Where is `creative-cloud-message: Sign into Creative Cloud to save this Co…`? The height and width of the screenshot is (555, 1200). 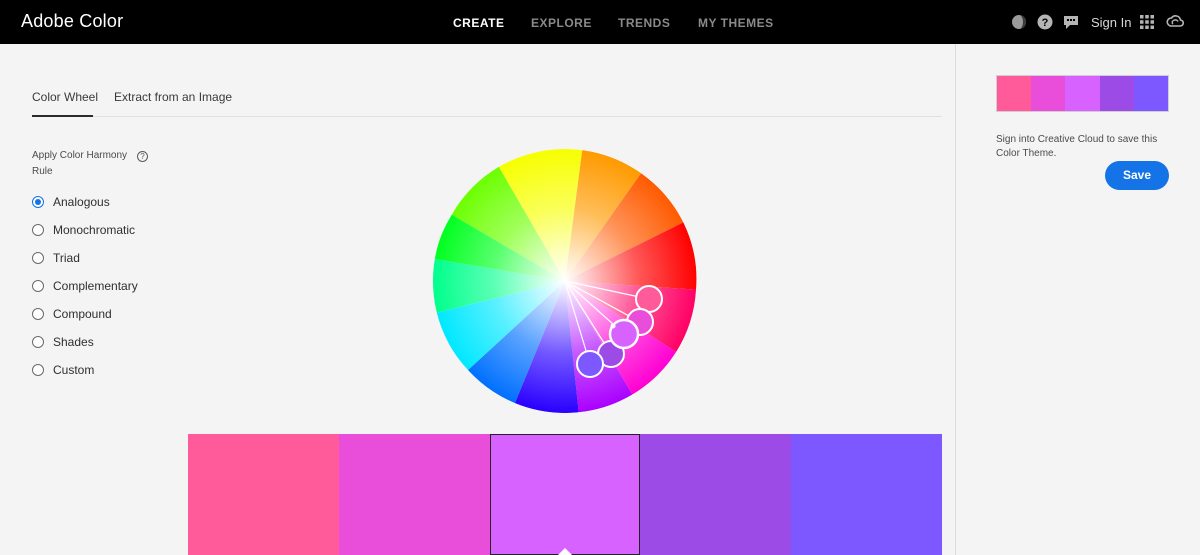
creative-cloud-message: Sign into Creative Cloud to save this Co… is located at coordinates (1077, 146).